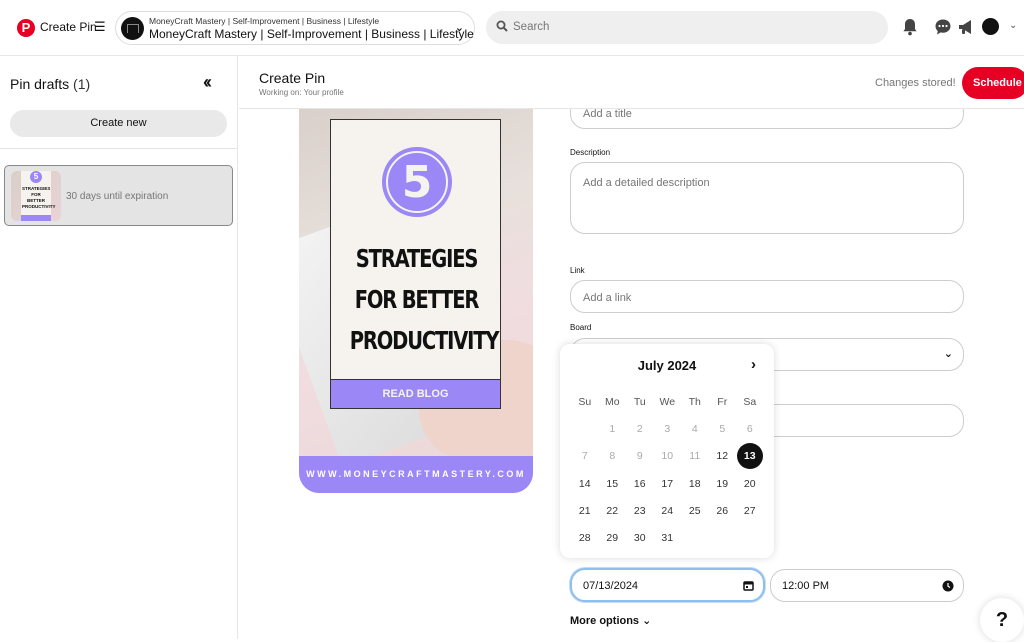 The image size is (1024, 642). Describe the element at coordinates (301, 92) in the screenshot. I see `page-subtitle: Working on: Your profile` at that location.